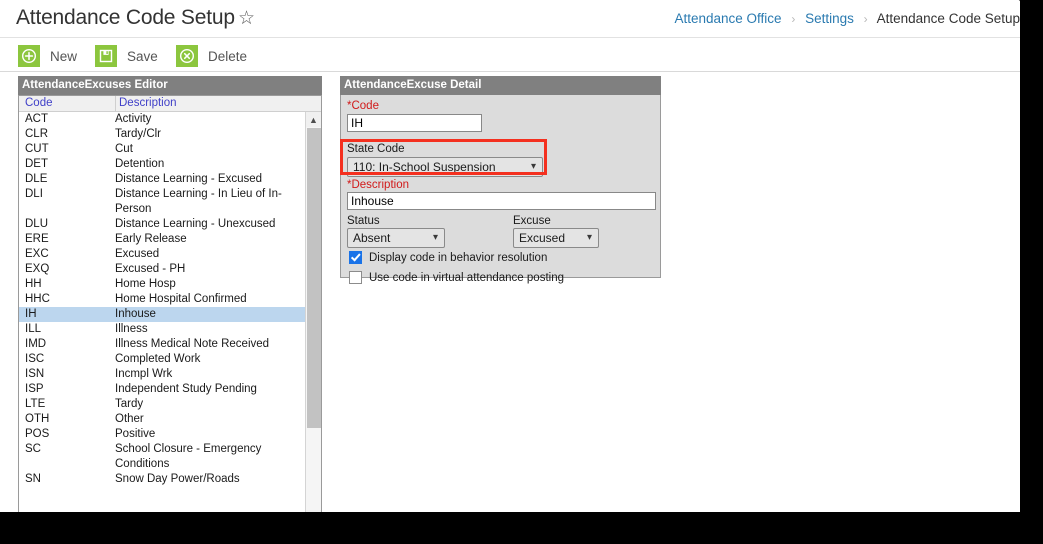  I want to click on breadcrumb-item-attendance-office: Attendance Office, so click(727, 18).